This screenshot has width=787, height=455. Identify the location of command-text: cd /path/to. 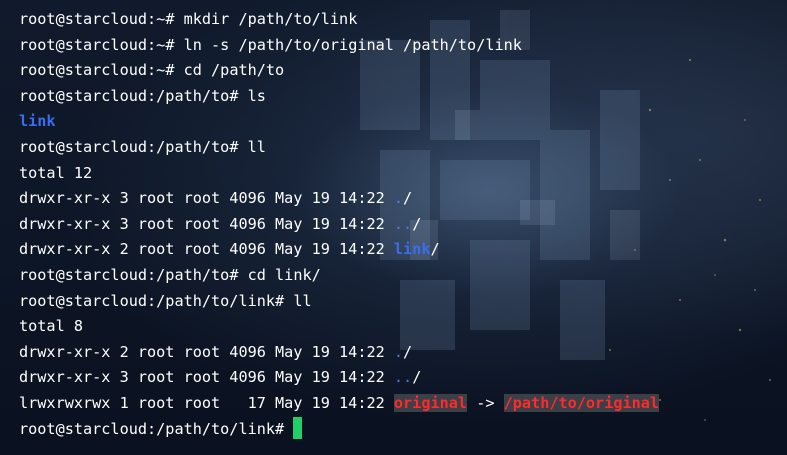
(234, 70).